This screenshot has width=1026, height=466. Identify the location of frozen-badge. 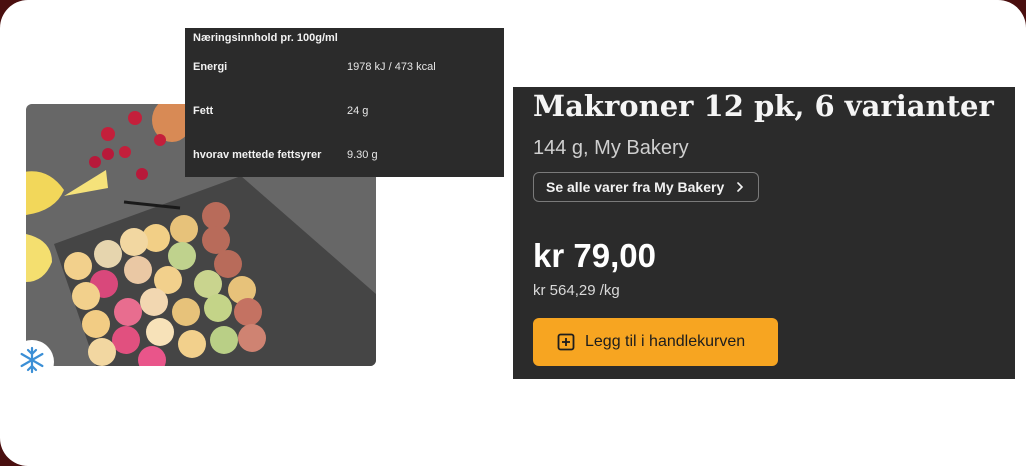
(32, 362).